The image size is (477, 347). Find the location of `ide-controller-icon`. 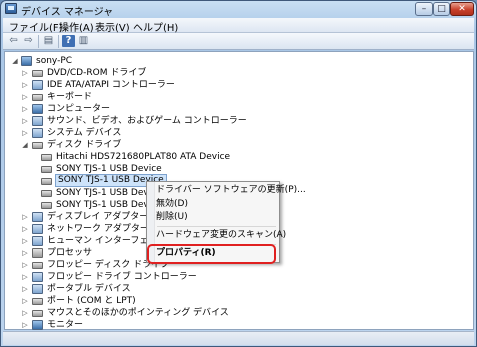

ide-controller-icon is located at coordinates (37, 85).